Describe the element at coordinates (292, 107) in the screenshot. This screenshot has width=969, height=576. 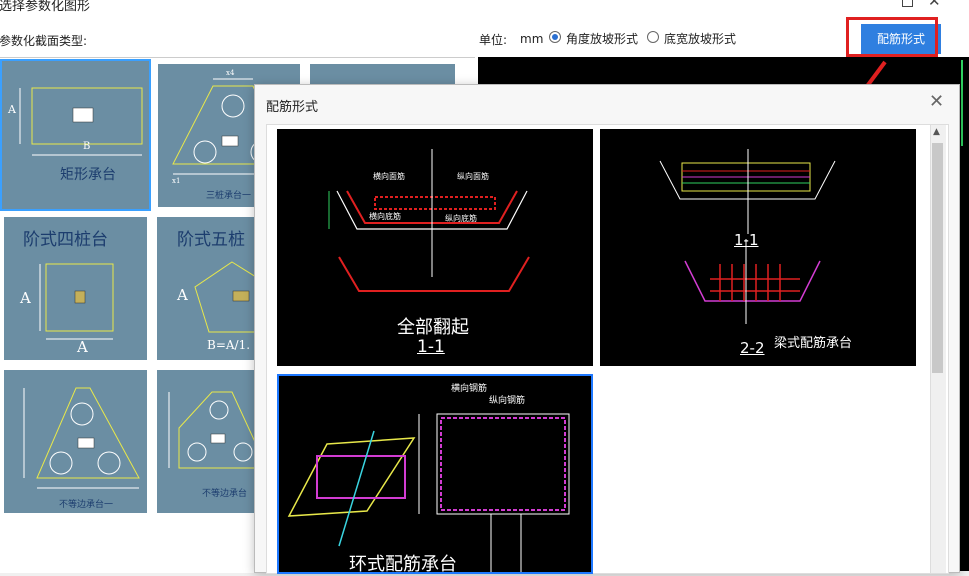
I see `dialog-title: 配筋形式` at that location.